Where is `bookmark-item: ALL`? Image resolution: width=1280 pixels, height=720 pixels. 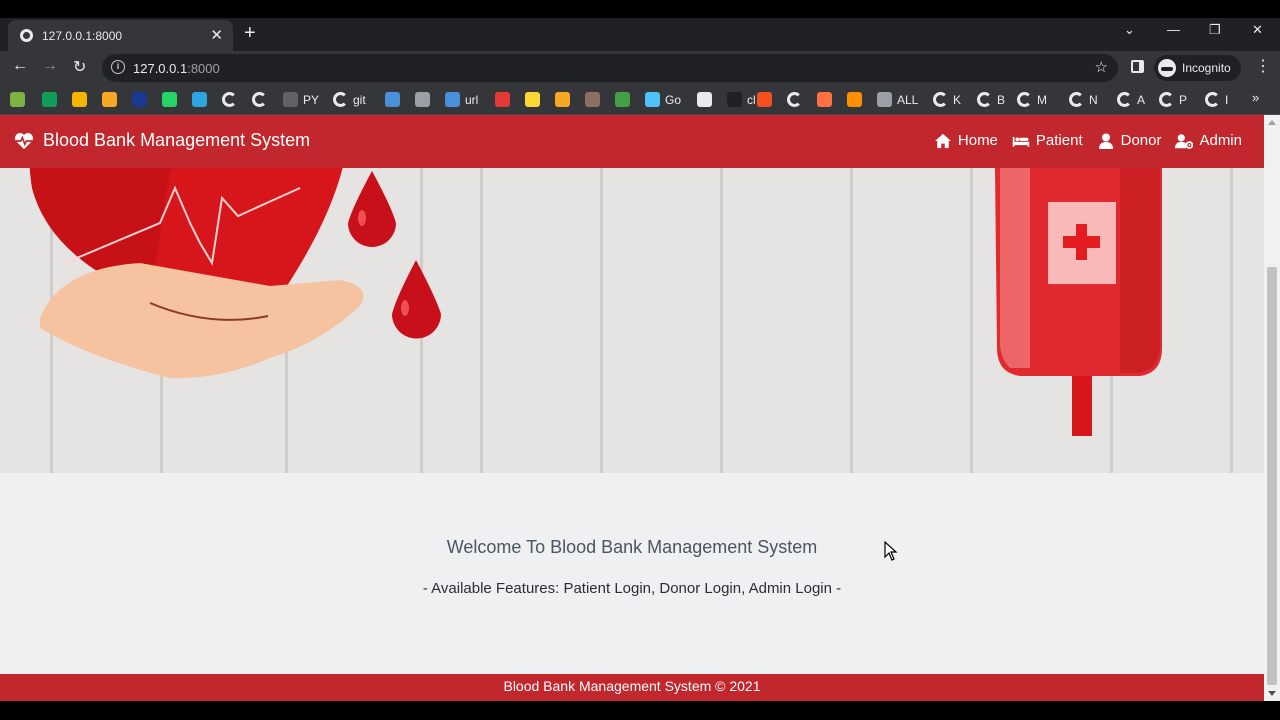
bookmark-item: ALL is located at coordinates (897, 99).